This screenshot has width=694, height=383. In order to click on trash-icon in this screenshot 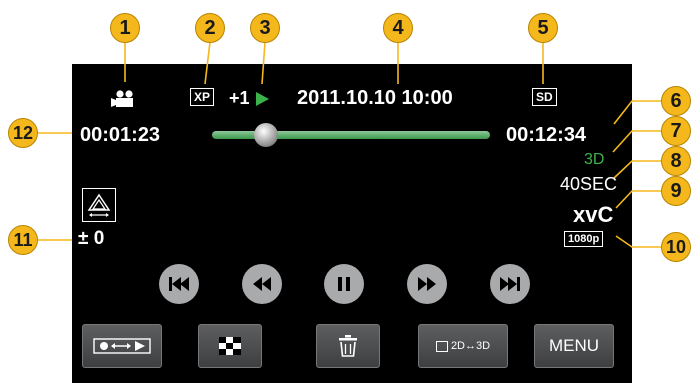, I will do `click(348, 346)`.